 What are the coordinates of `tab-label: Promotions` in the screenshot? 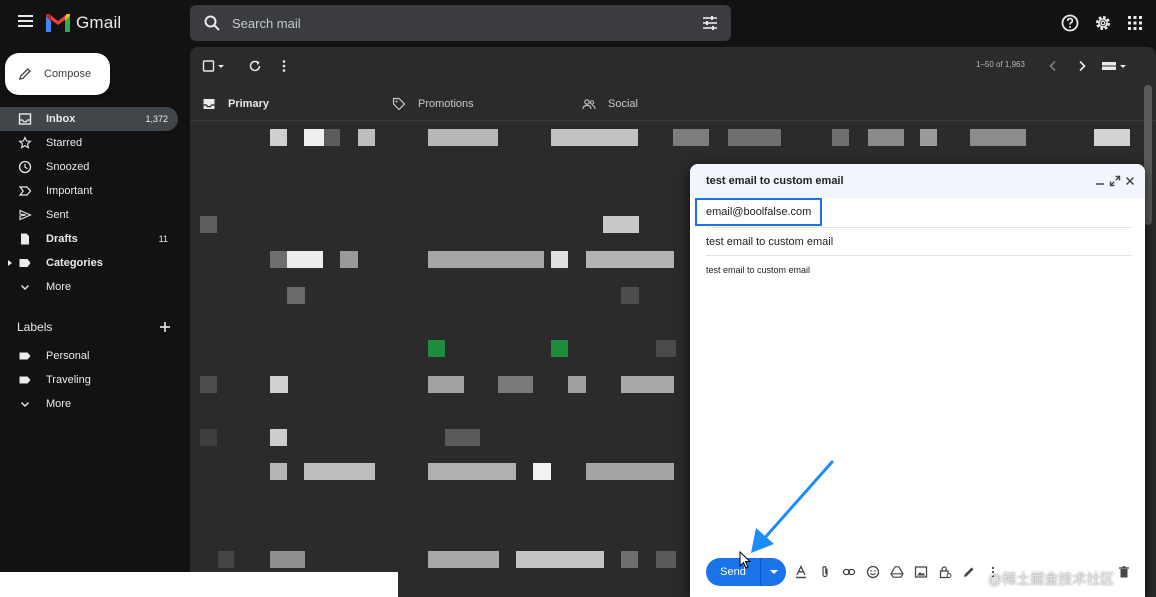 It's located at (446, 104).